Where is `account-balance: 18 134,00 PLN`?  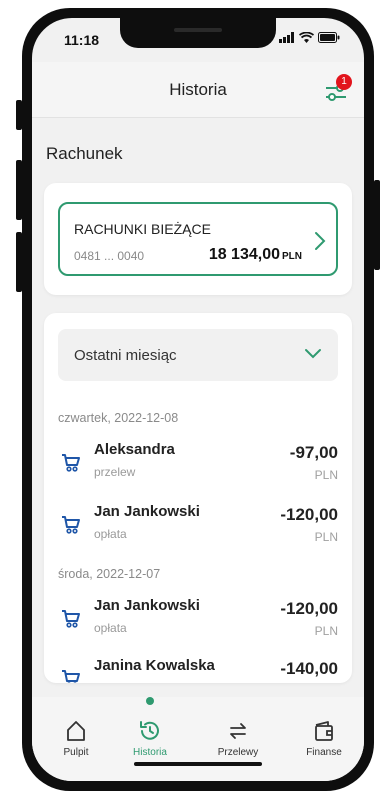
account-balance: 18 134,00 PLN is located at coordinates (255, 255).